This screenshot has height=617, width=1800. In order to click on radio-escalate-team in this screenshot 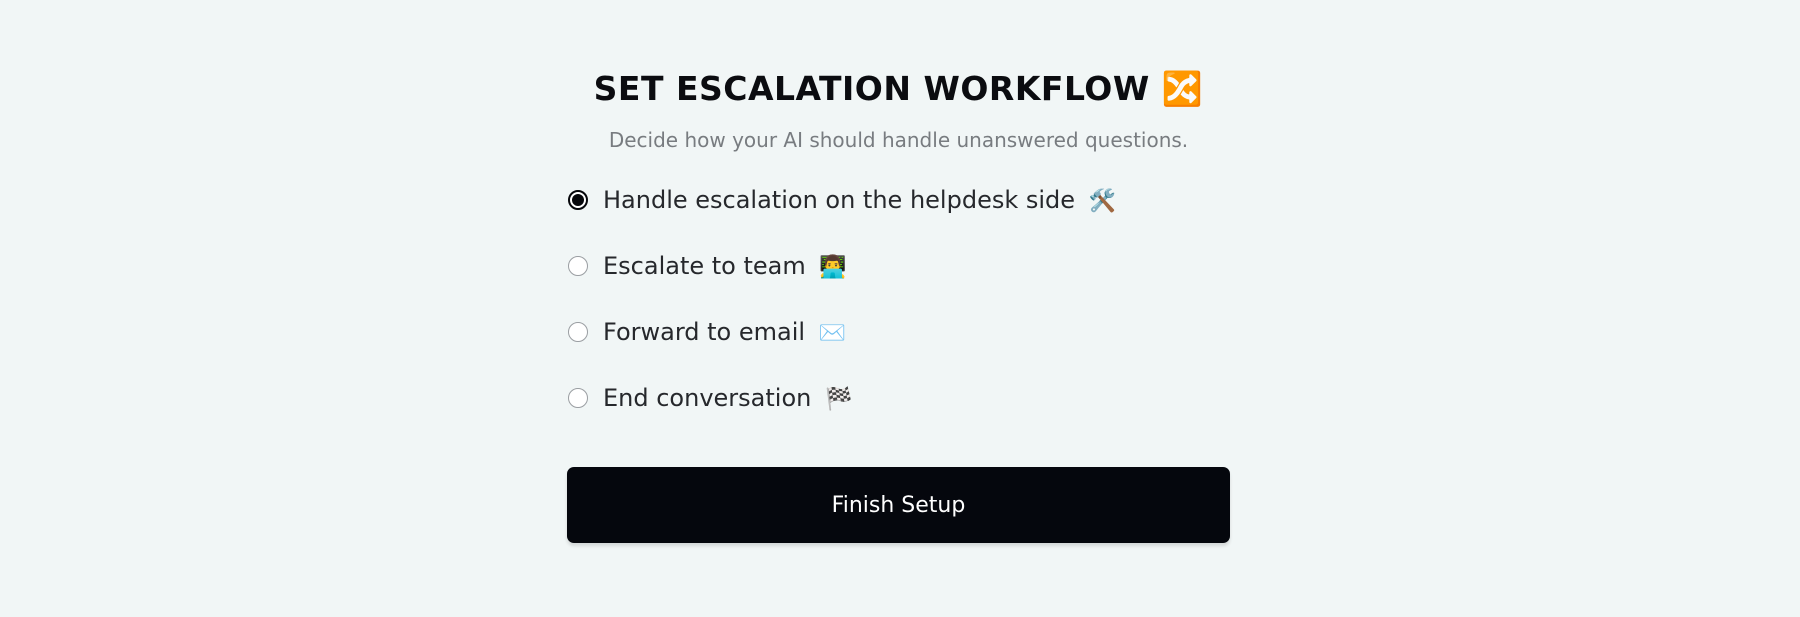, I will do `click(578, 266)`.